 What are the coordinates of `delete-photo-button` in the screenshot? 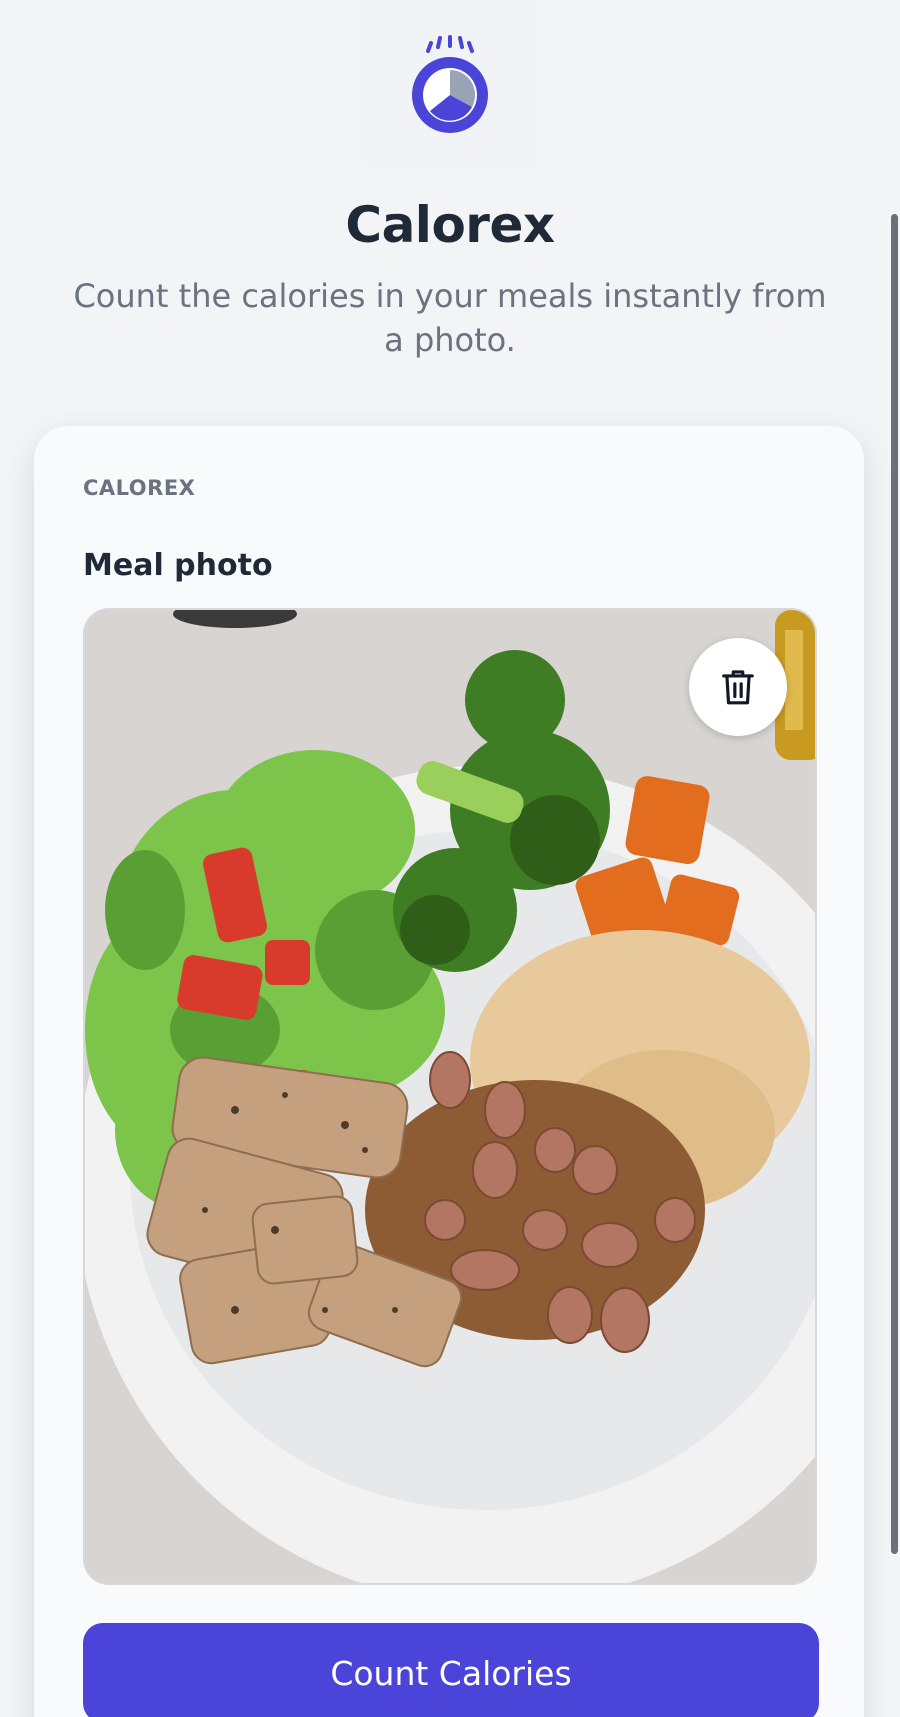 It's located at (738, 687).